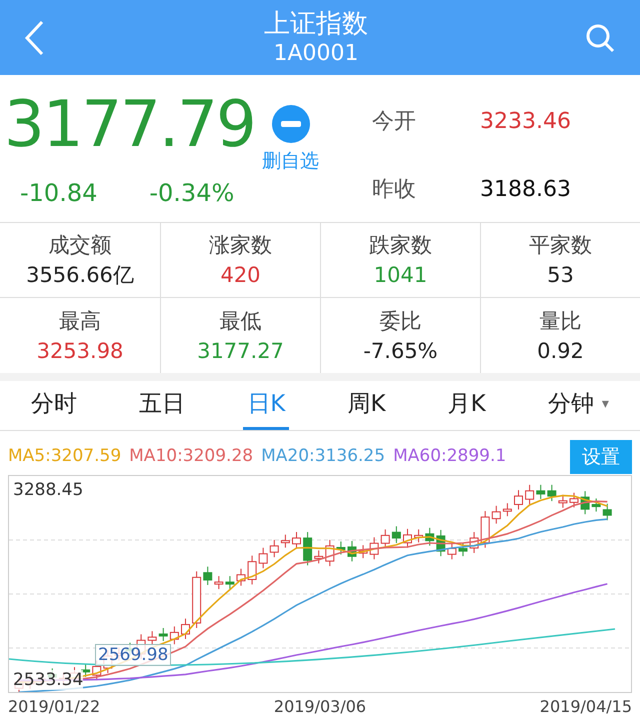 This screenshot has width=640, height=727. What do you see at coordinates (316, 24) in the screenshot?
I see `index-title: 上证指数` at bounding box center [316, 24].